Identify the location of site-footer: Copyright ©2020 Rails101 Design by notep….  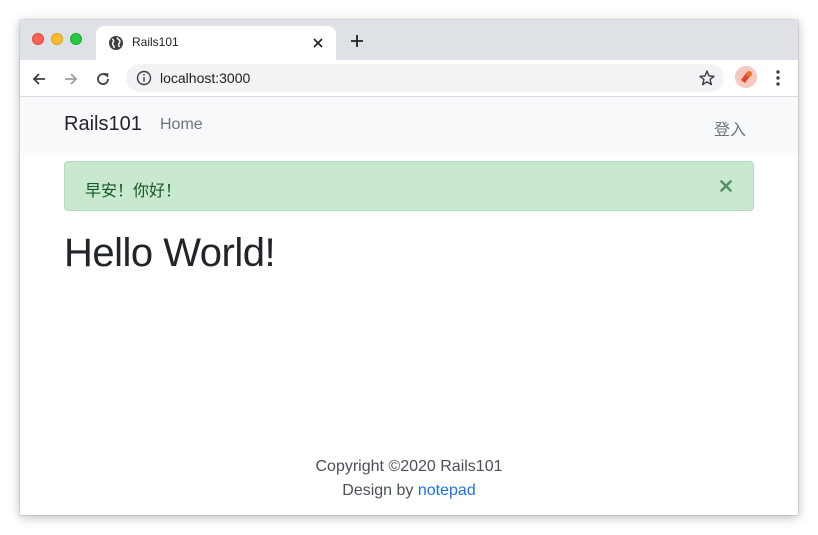
(409, 479).